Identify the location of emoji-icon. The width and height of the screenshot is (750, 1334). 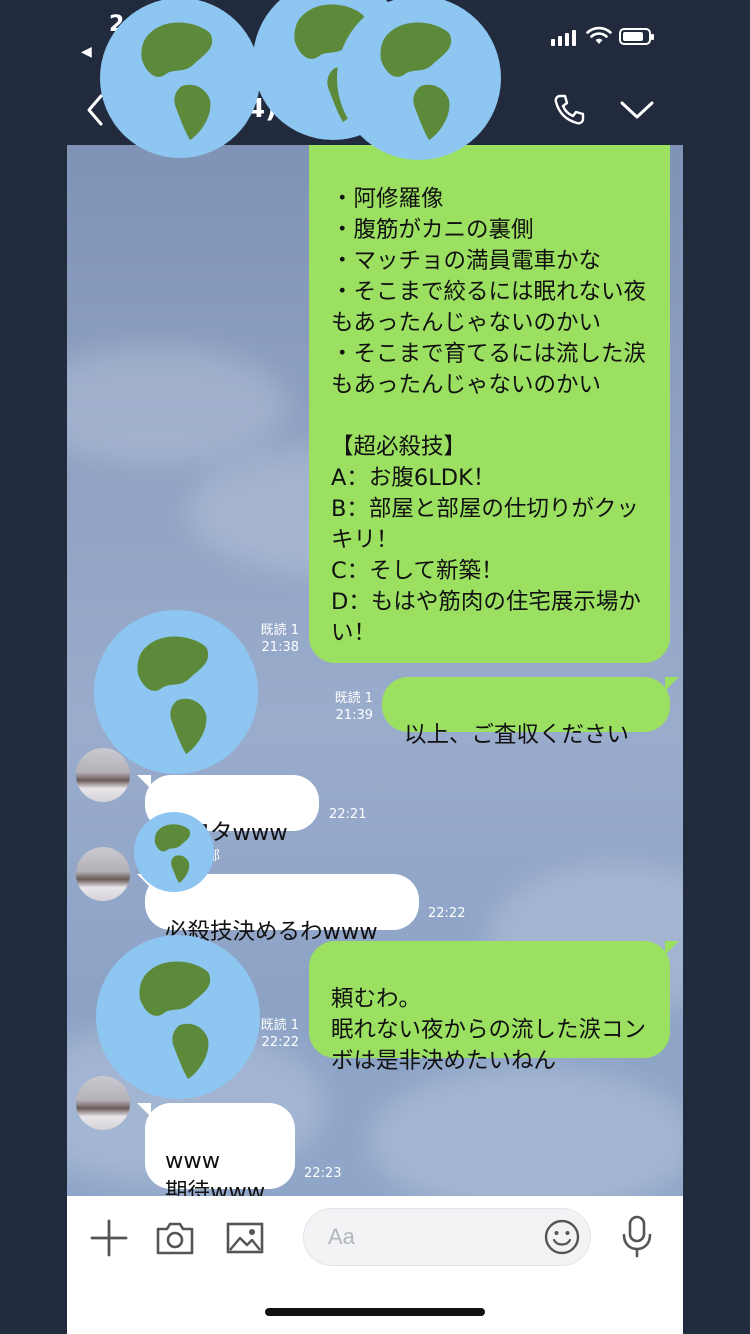
(562, 1237).